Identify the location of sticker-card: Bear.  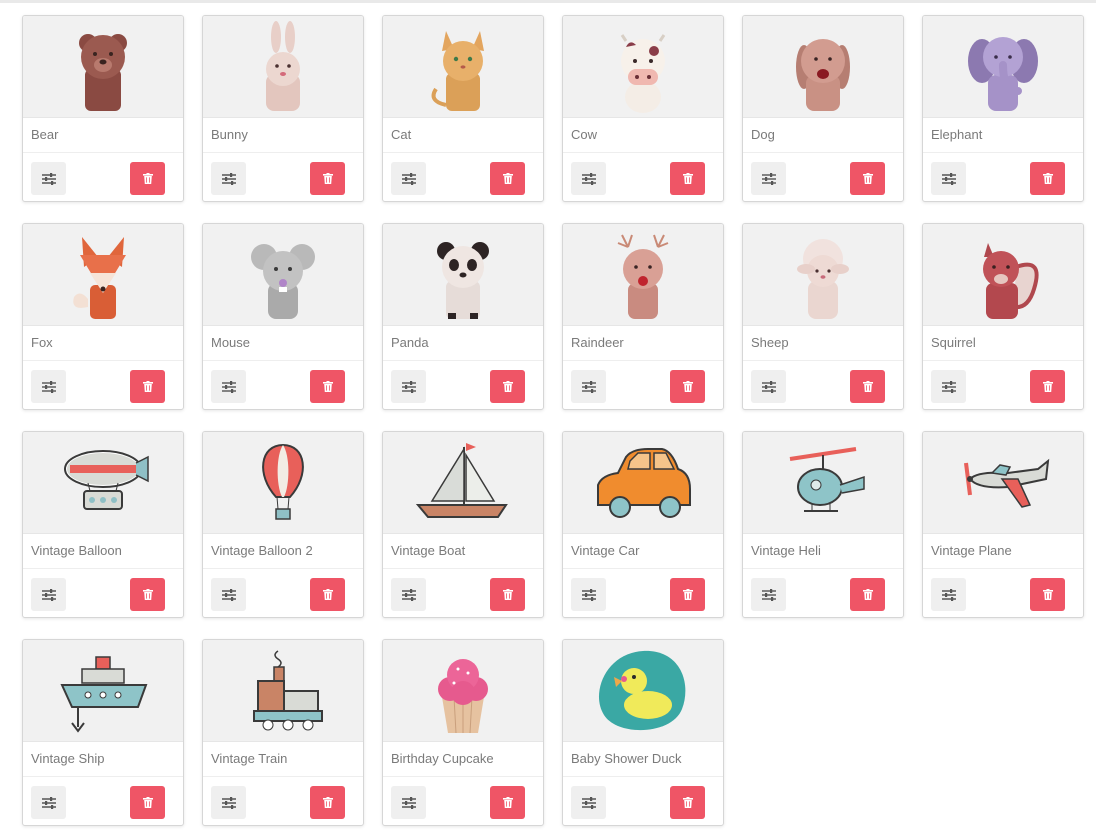
(103, 108).